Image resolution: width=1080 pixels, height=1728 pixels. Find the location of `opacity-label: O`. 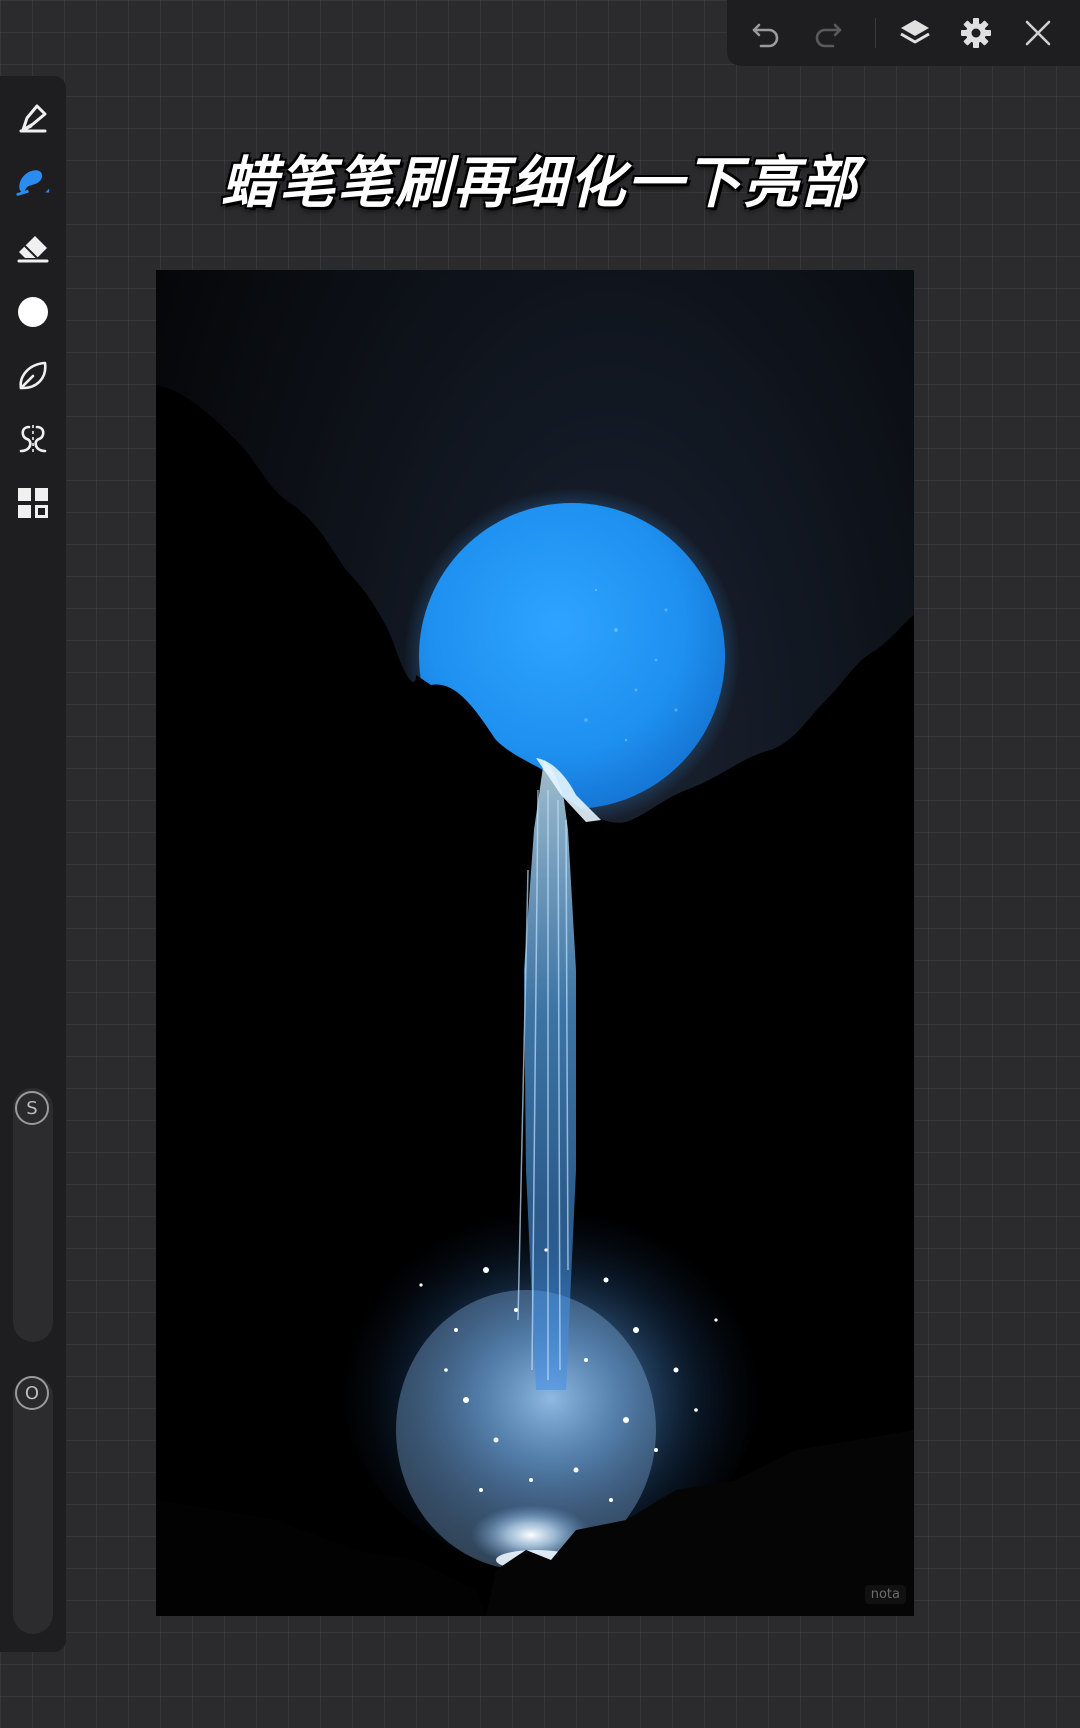

opacity-label: O is located at coordinates (32, 1393).